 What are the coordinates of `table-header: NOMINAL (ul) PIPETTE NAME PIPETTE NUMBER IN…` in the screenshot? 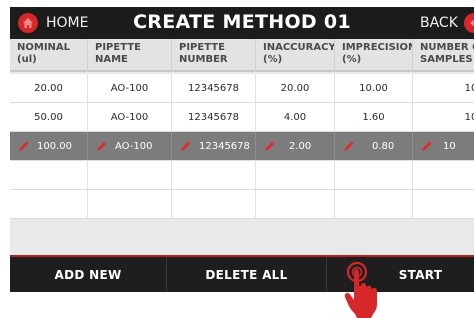 It's located at (242, 55).